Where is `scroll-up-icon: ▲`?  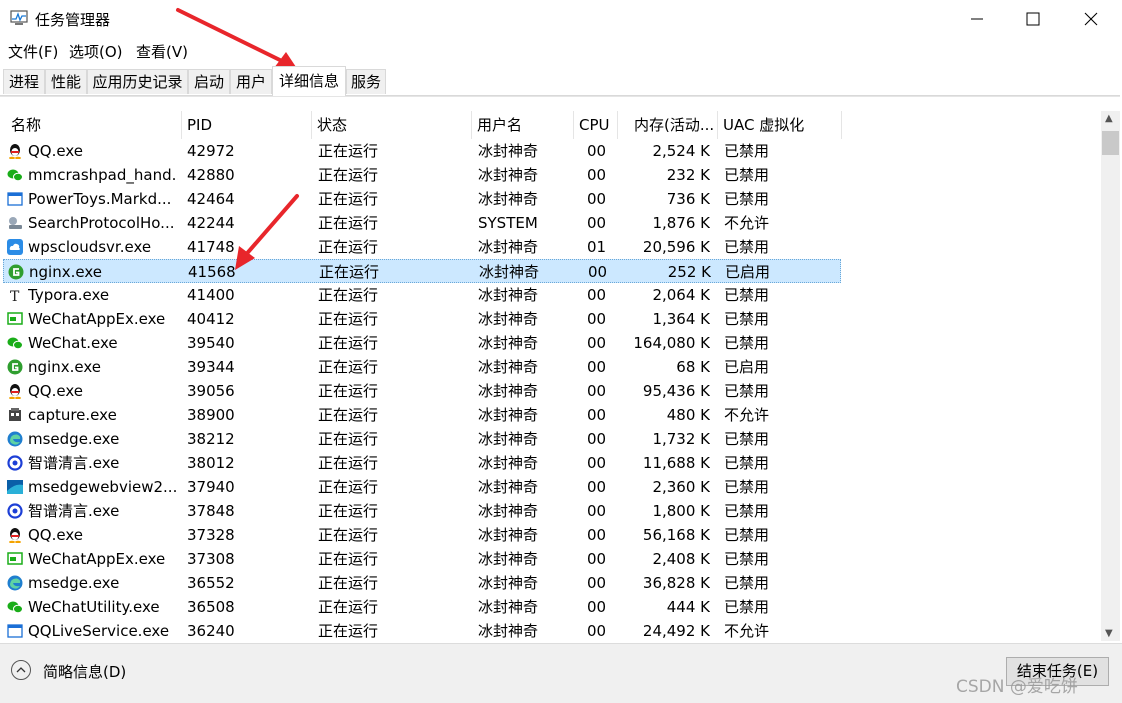
scroll-up-icon: ▲ is located at coordinates (1109, 118).